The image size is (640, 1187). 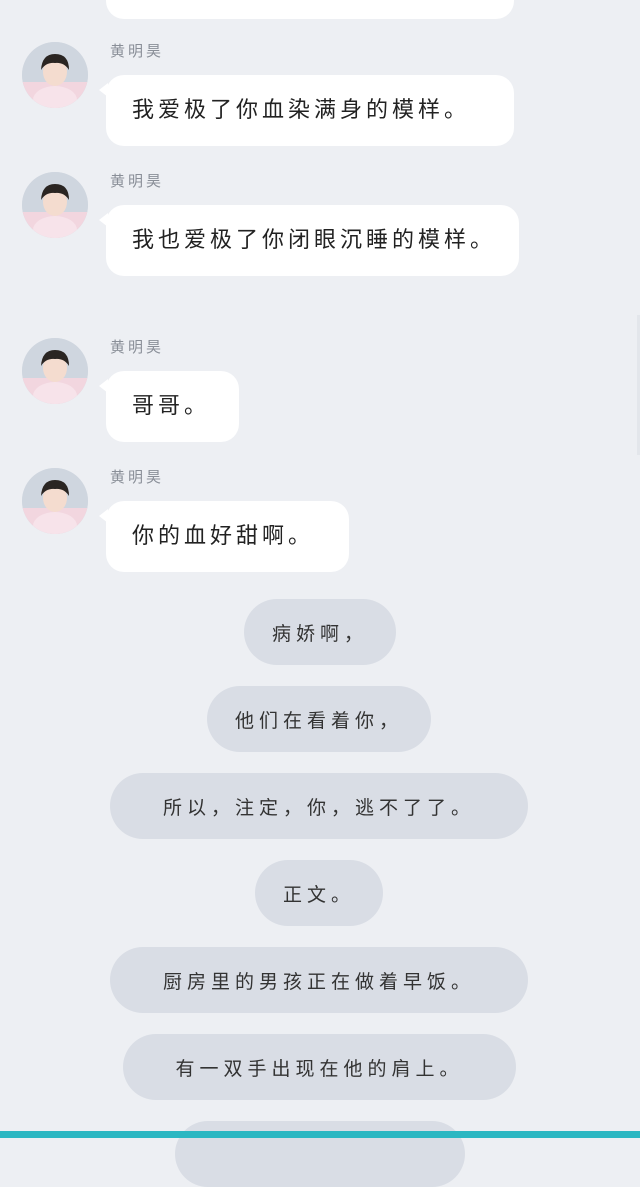 I want to click on bottom-accent-bar, so click(x=320, y=1134).